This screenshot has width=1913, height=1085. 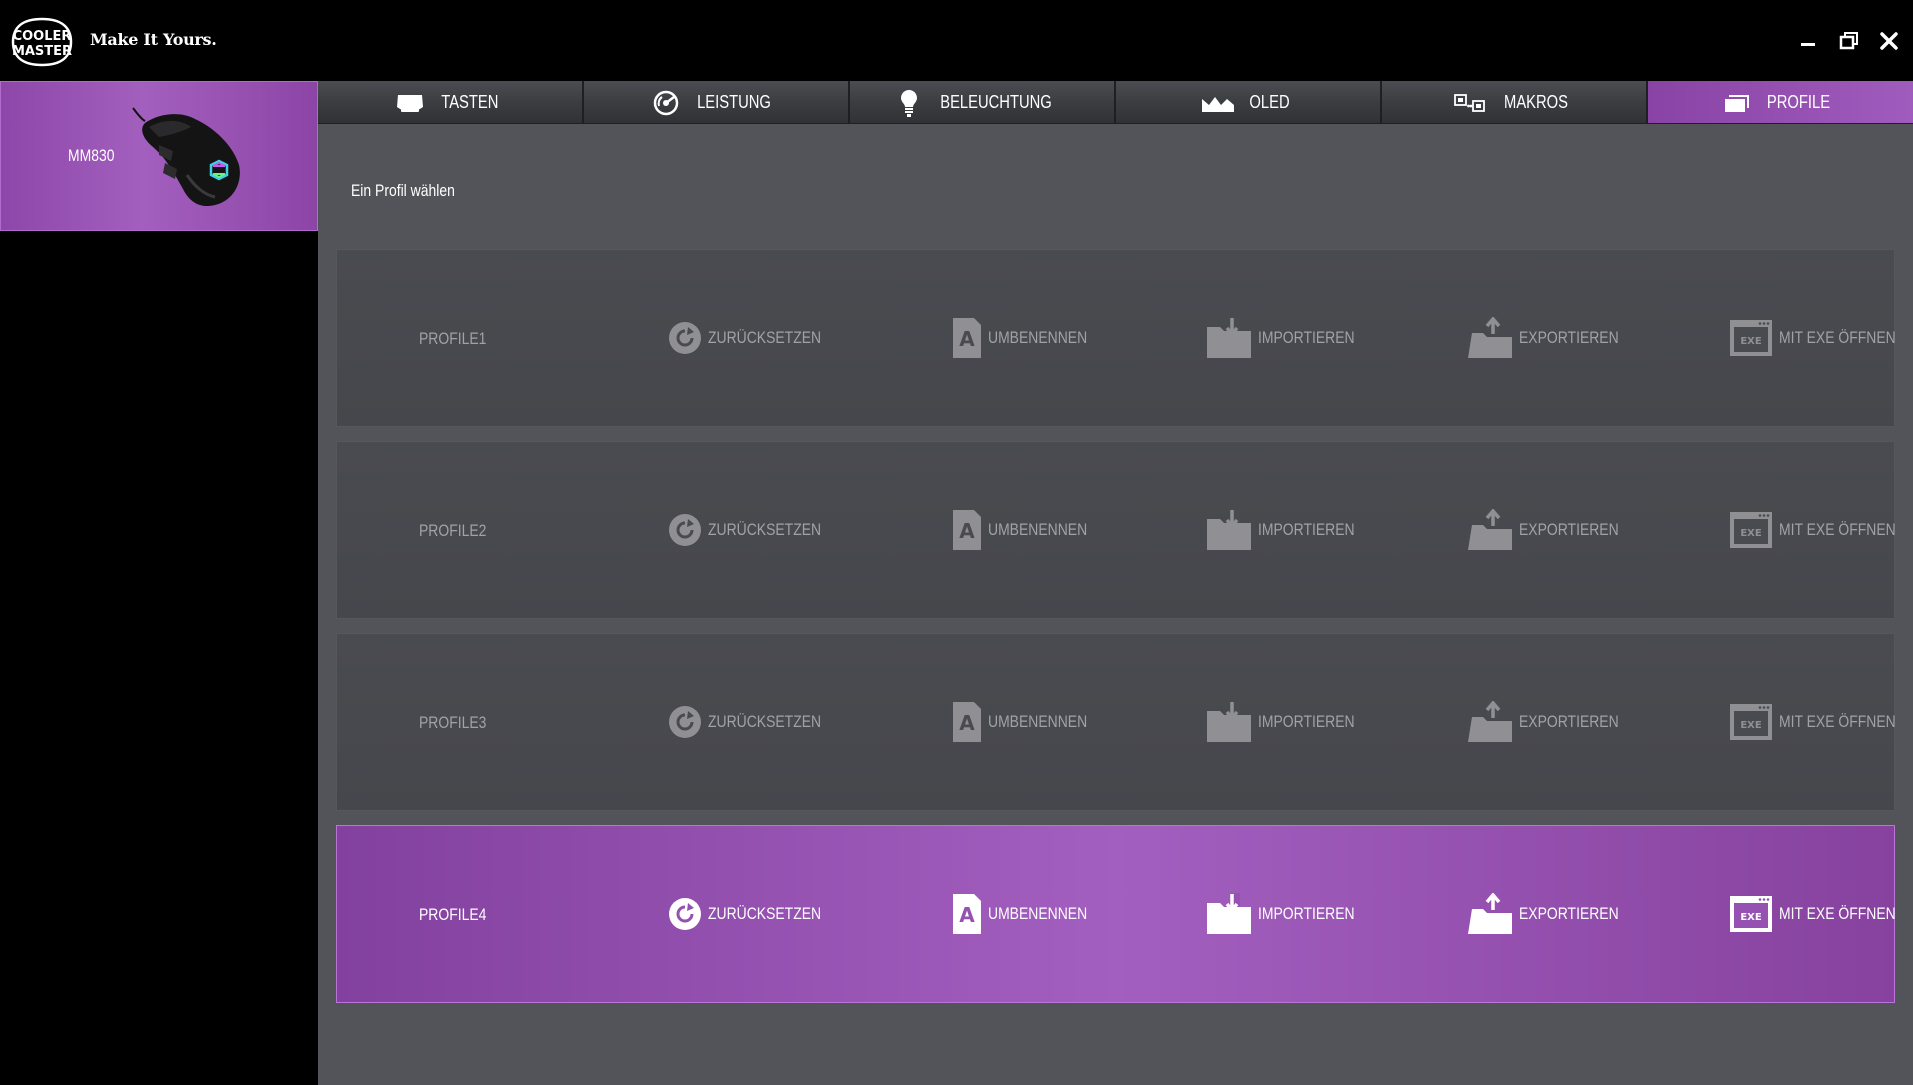 What do you see at coordinates (956, 40) in the screenshot?
I see `title-bar: COOLER MASTER Make It Yours.` at bounding box center [956, 40].